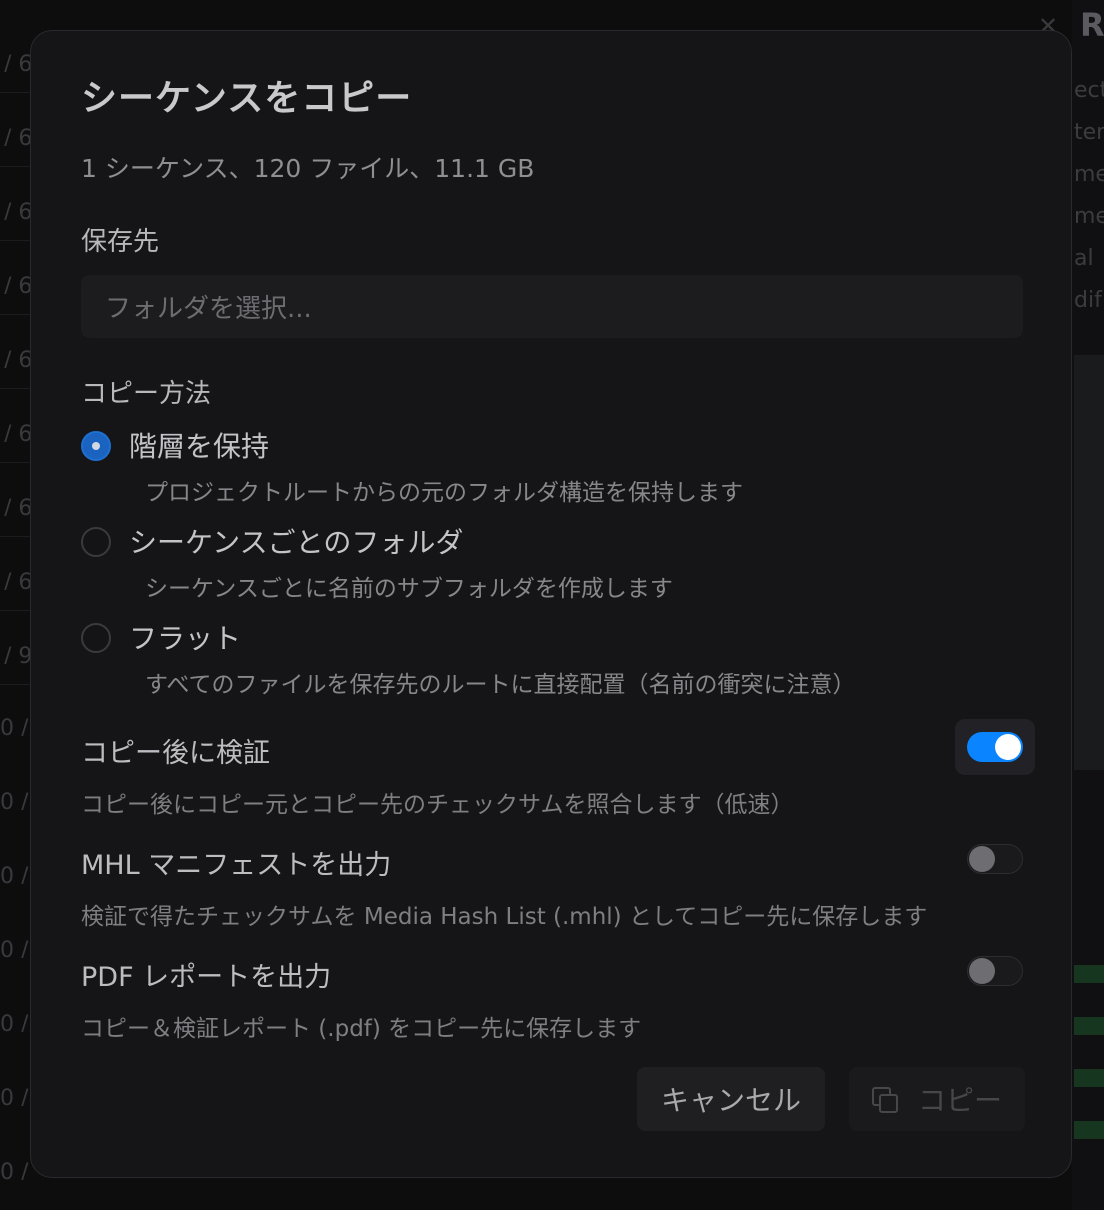  I want to click on cancel-button: キャンセル, so click(731, 1099).